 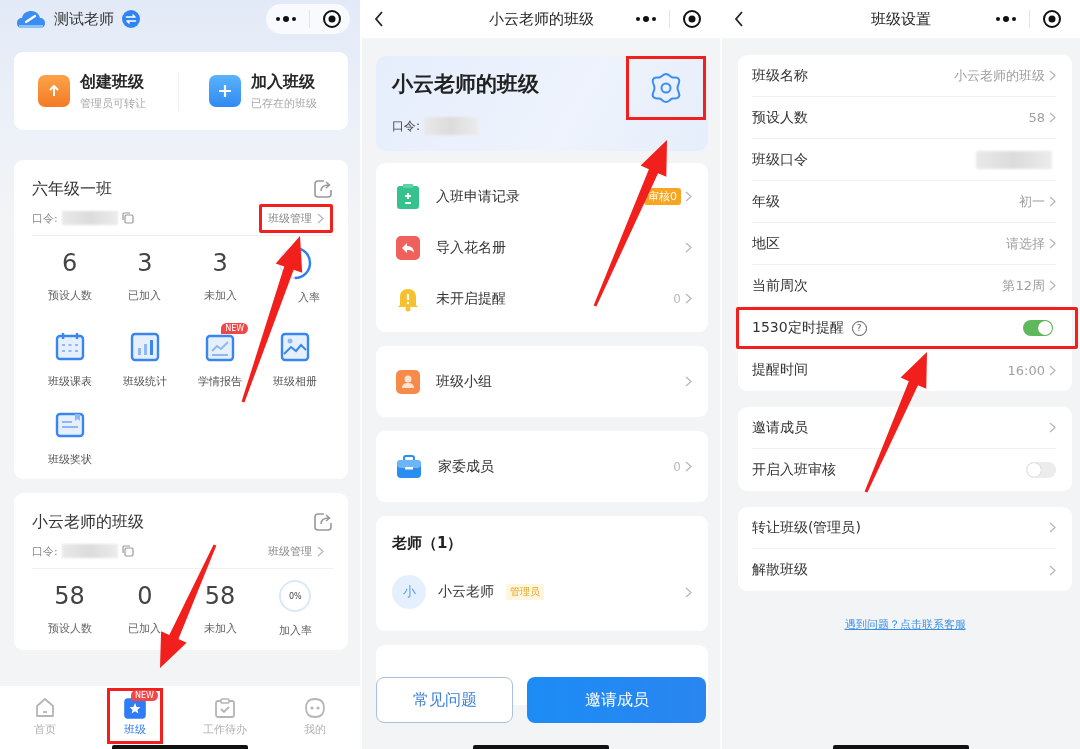 I want to click on stat-value: 3, so click(x=220, y=263).